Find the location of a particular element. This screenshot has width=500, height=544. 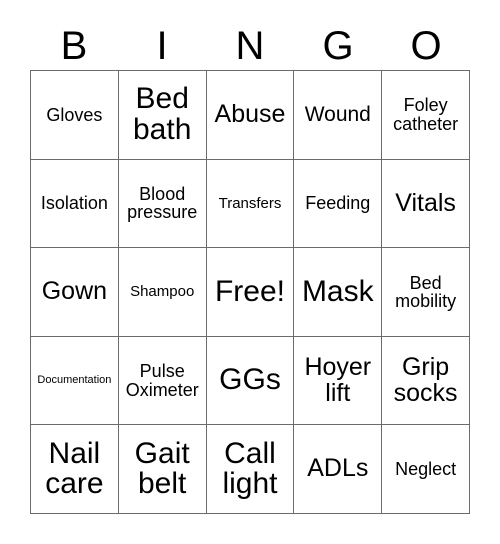

bingo-cell-label: Free! is located at coordinates (249, 291).